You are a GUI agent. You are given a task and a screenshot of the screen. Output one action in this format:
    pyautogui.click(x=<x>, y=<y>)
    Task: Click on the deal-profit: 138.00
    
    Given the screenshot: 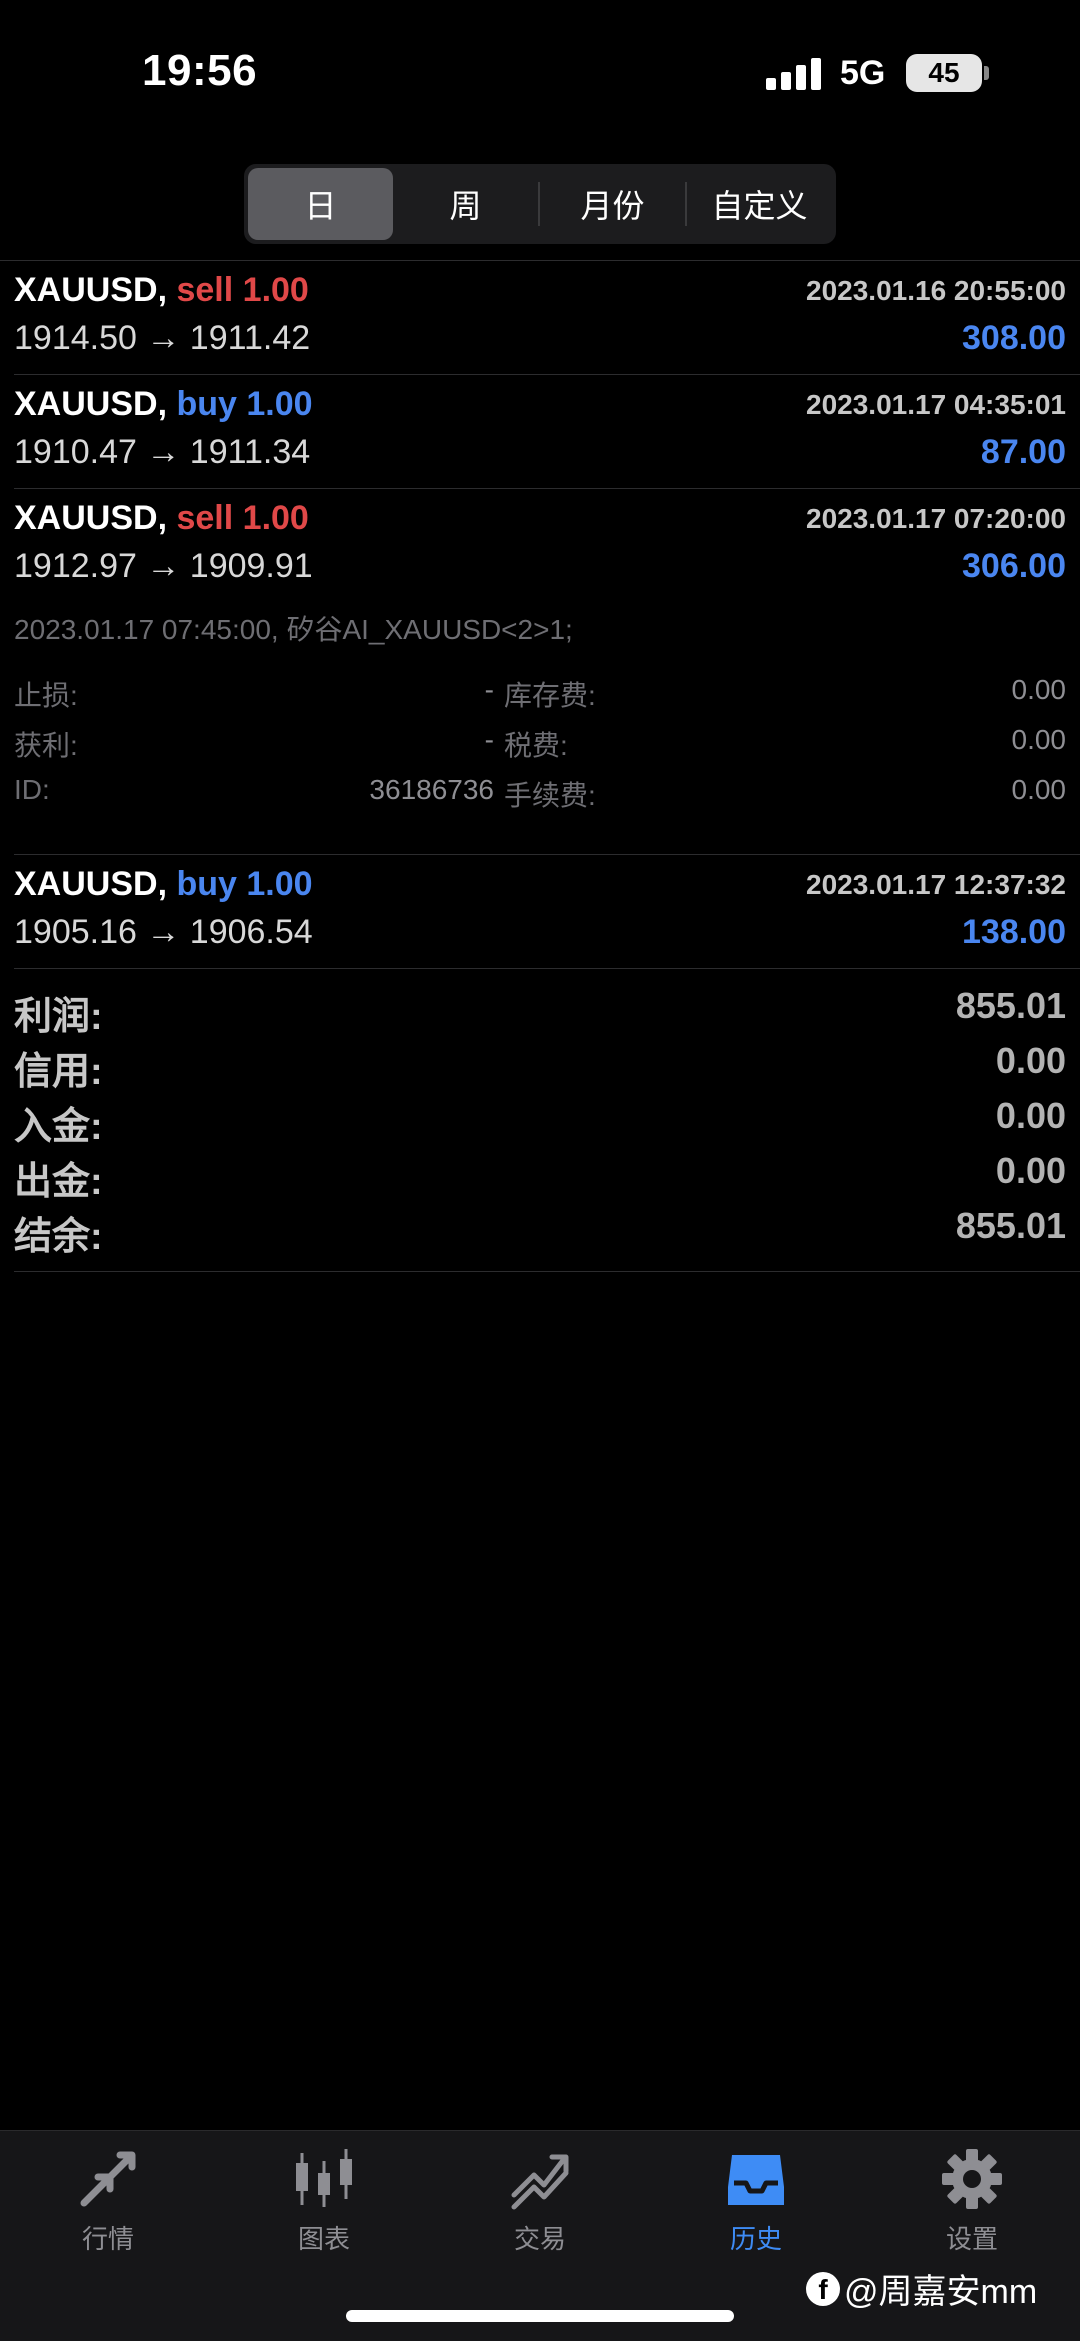 What is the action you would take?
    pyautogui.click(x=1014, y=932)
    